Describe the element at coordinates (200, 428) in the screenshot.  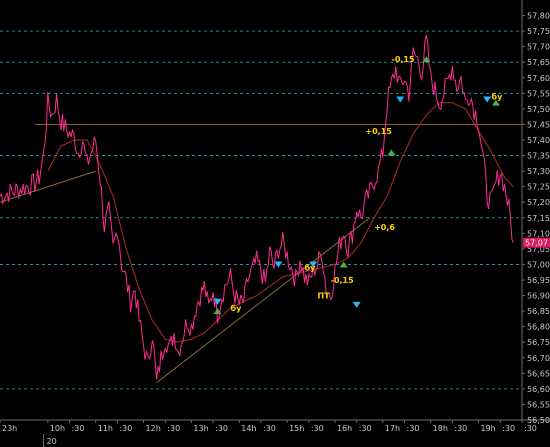
I see `x-tick-label: 13h` at that location.